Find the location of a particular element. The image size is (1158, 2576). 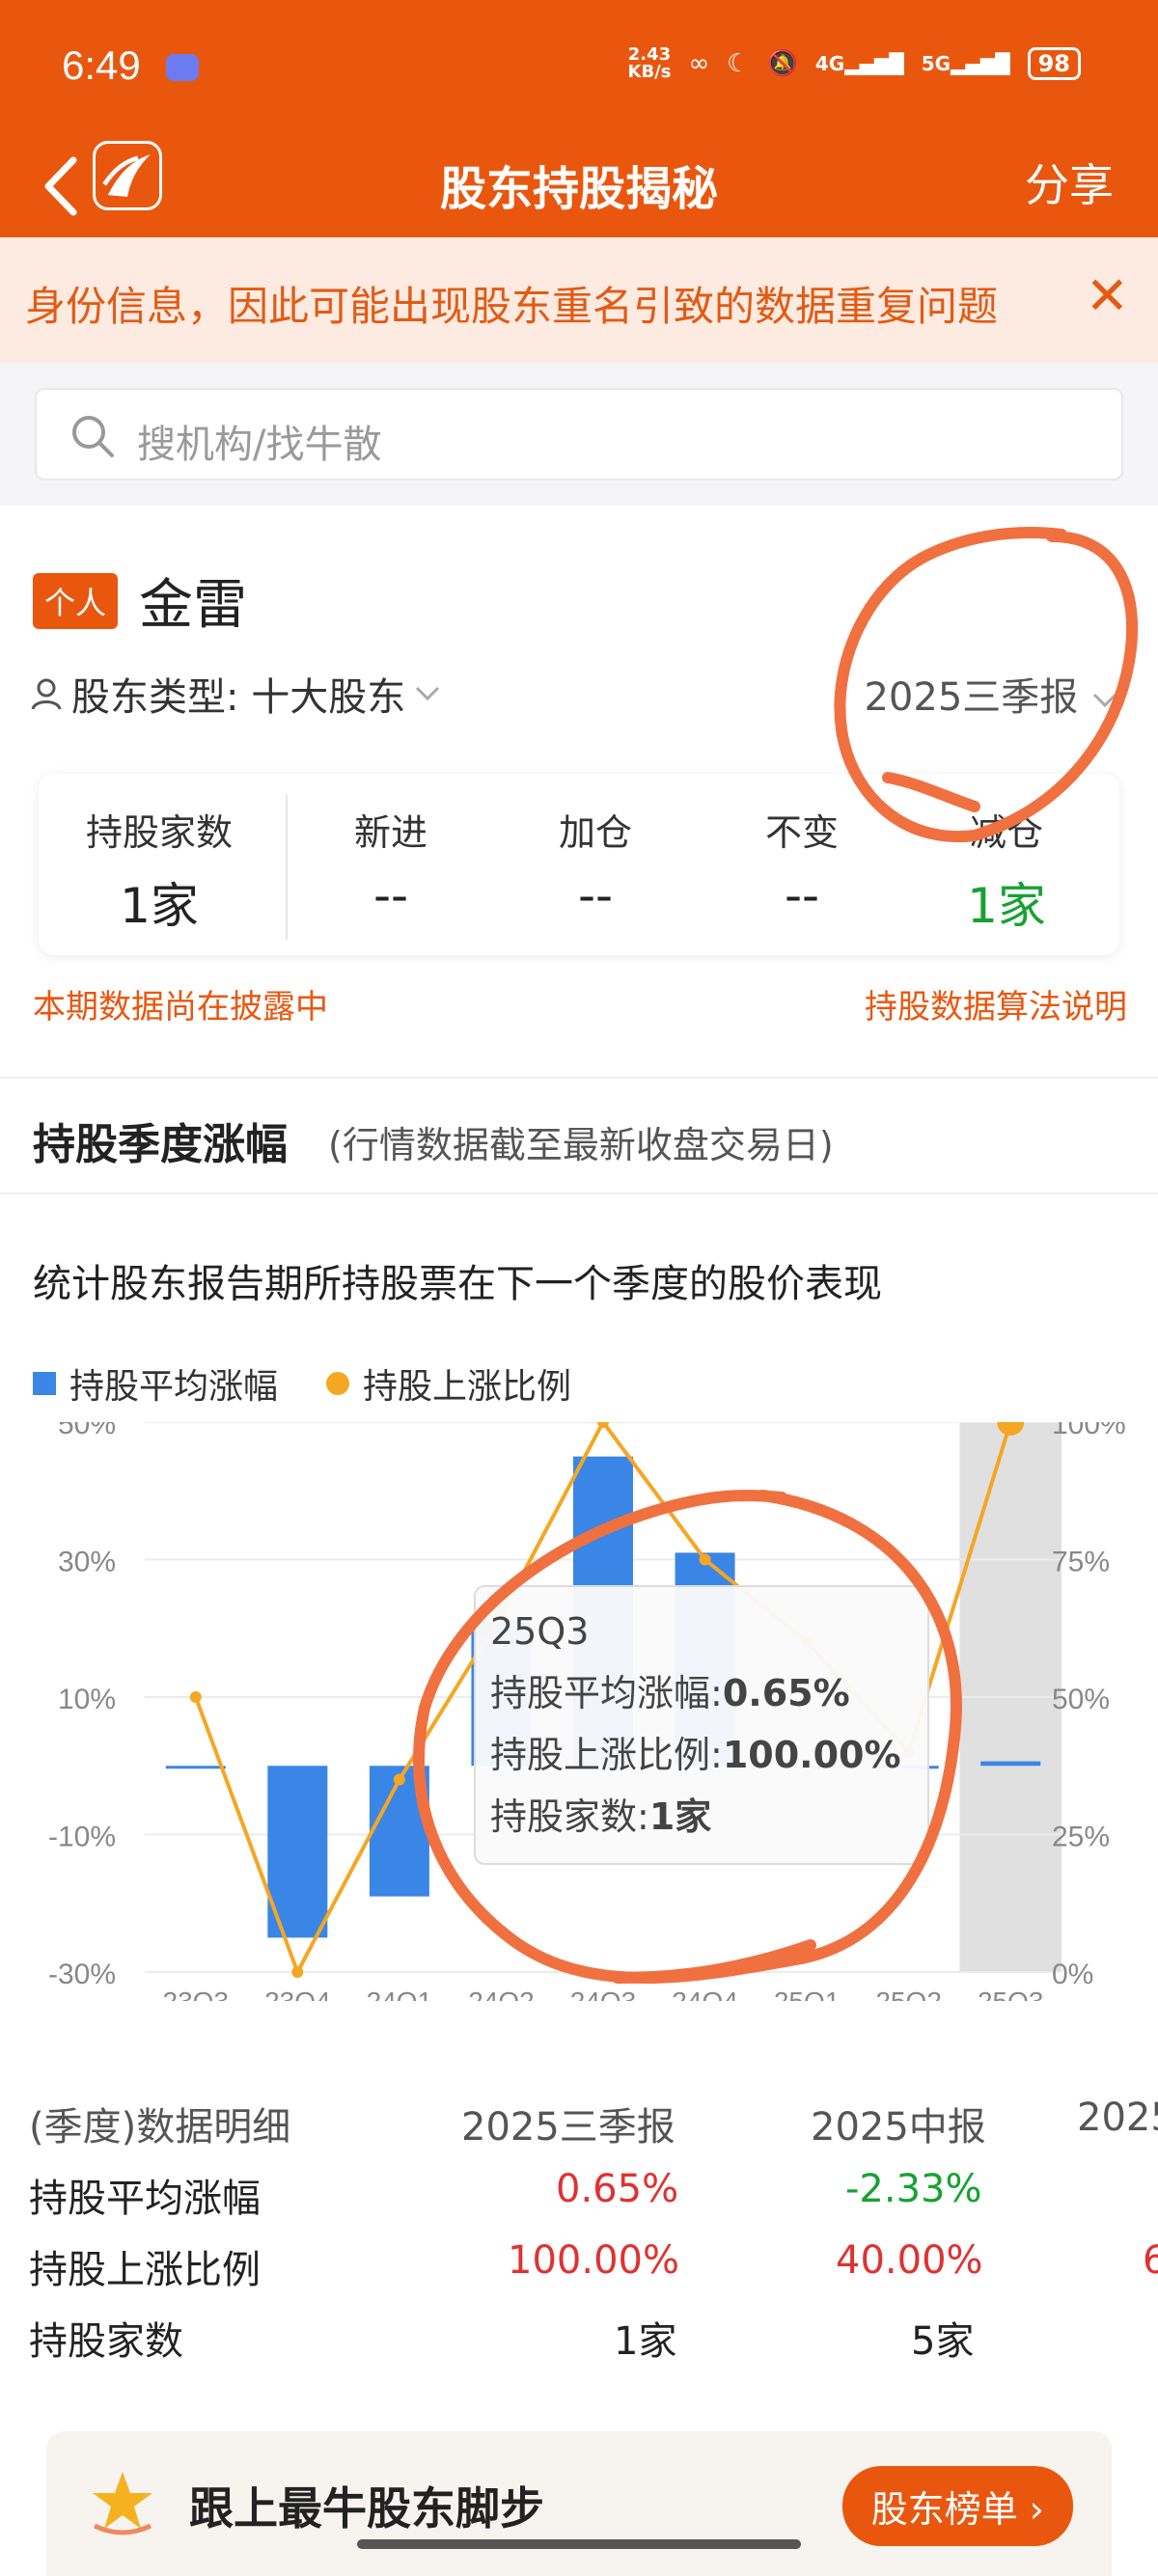

y-right-tick-label: 25% is located at coordinates (1081, 1838).